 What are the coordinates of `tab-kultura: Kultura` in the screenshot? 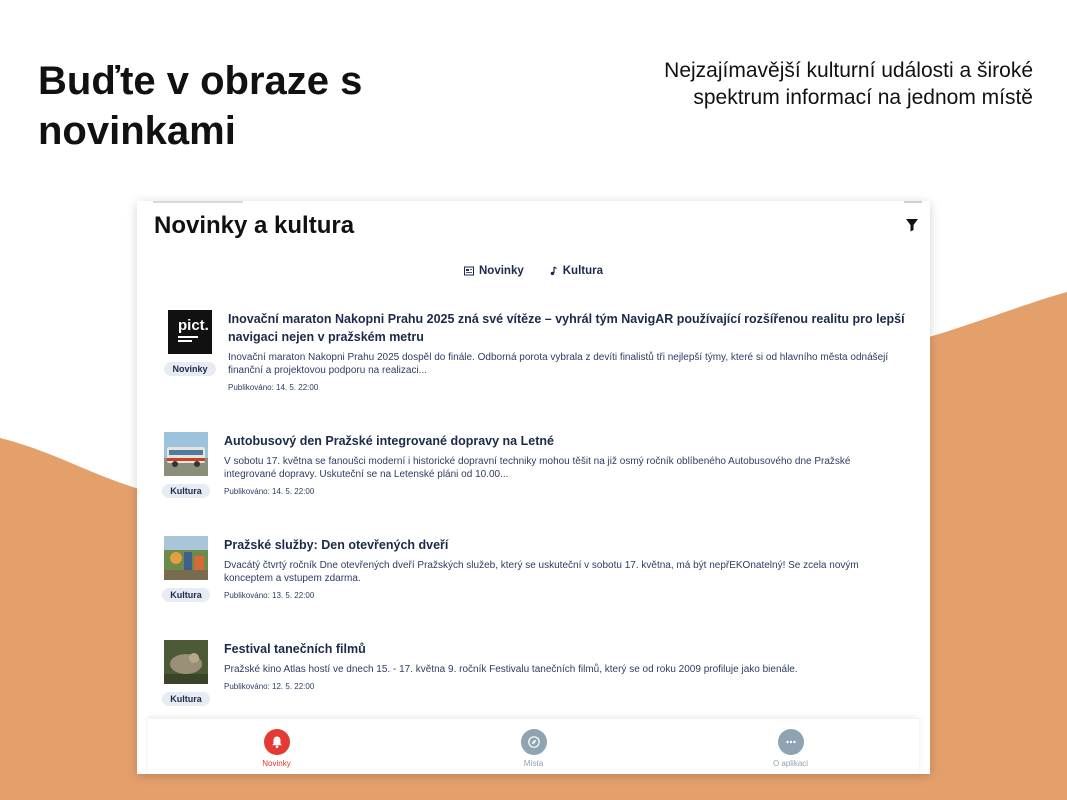 It's located at (575, 271).